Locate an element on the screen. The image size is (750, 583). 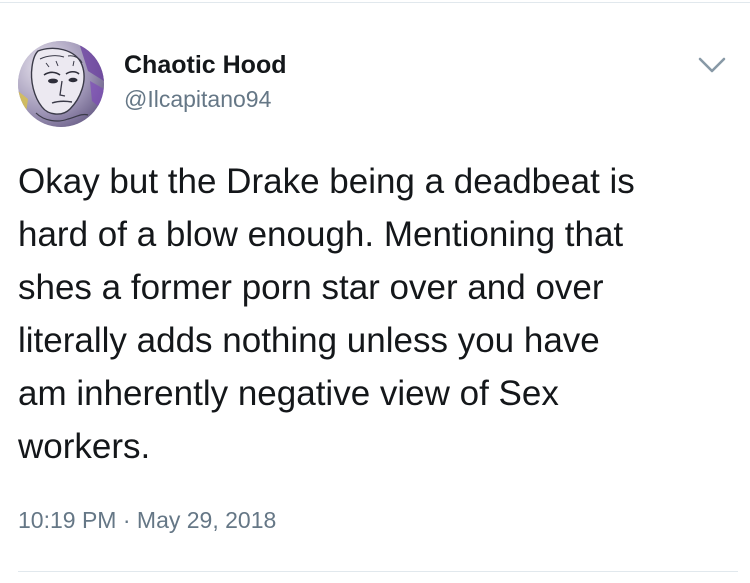
bottom-divider is located at coordinates (378, 571).